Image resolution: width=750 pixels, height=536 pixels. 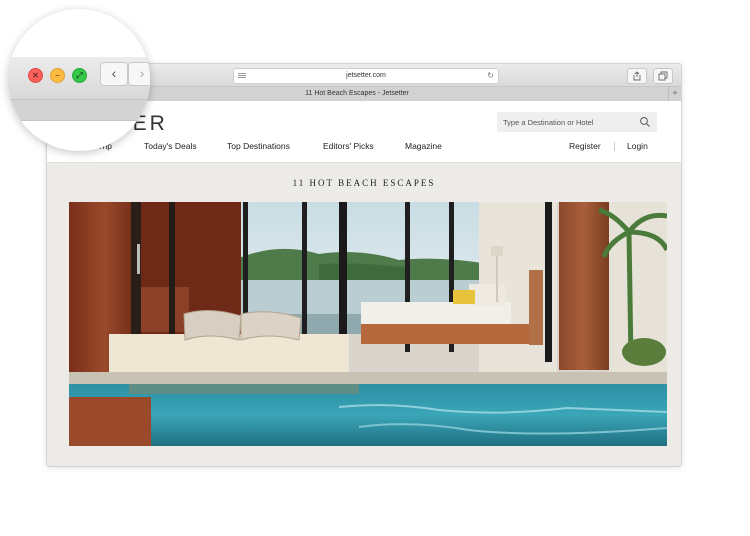 What do you see at coordinates (645, 122) in the screenshot?
I see `search-icon` at bounding box center [645, 122].